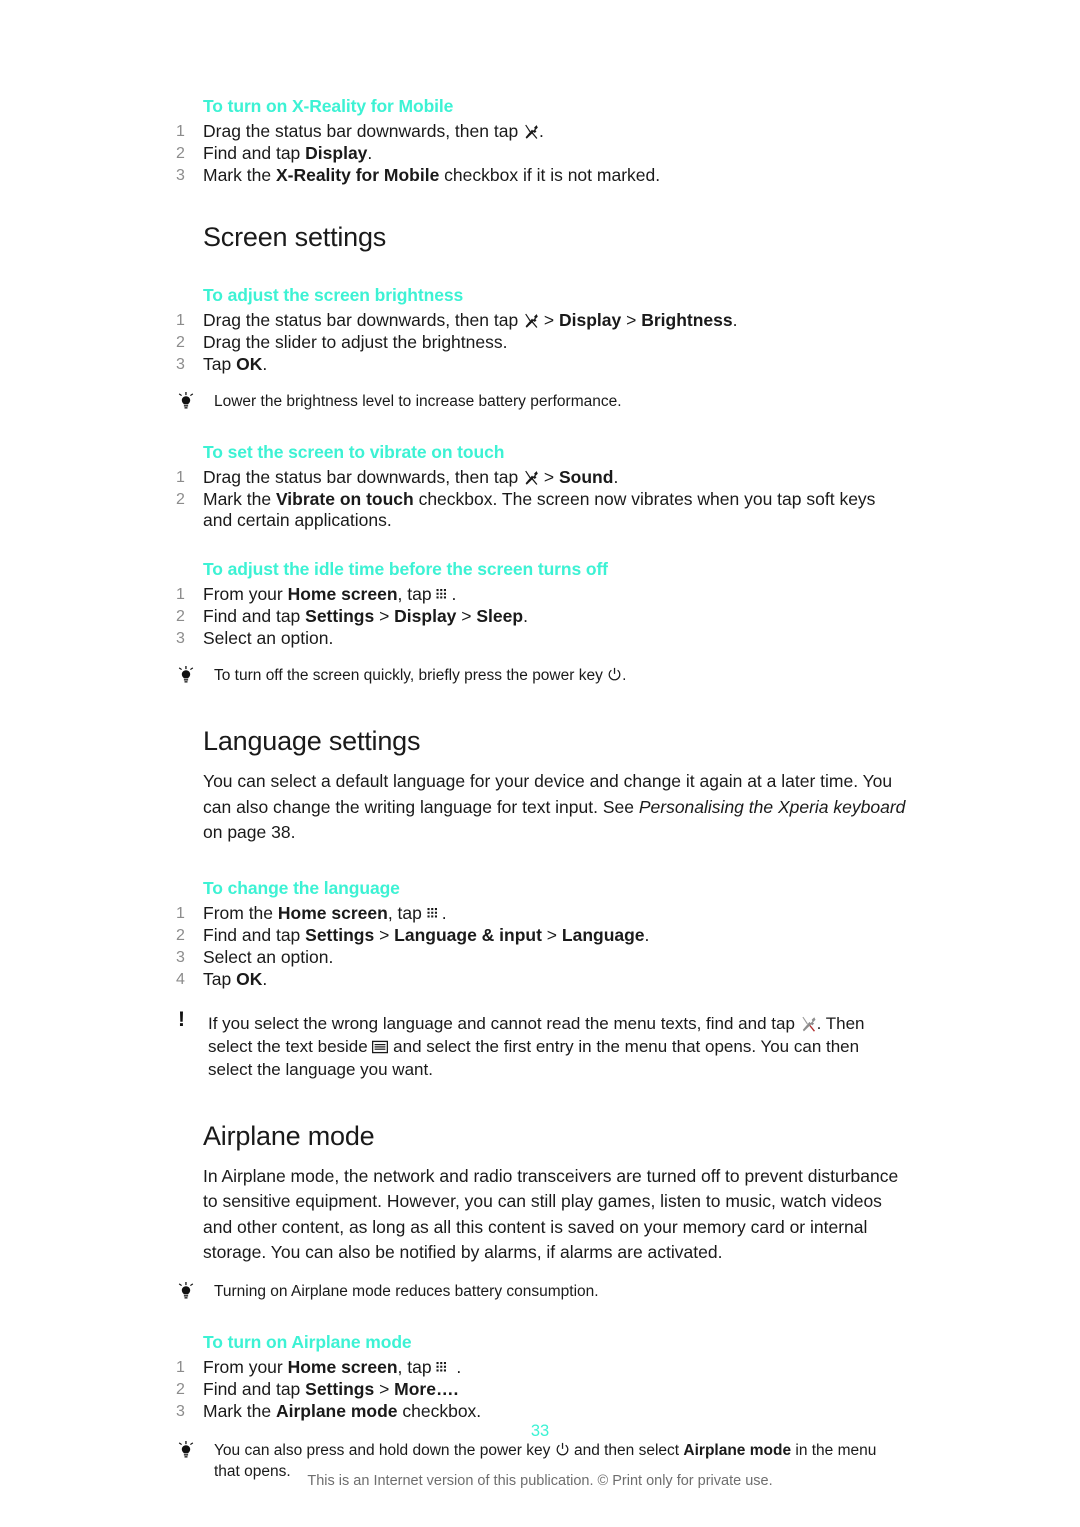  I want to click on section-airplane-mode: Airplane mode, so click(541, 1136).